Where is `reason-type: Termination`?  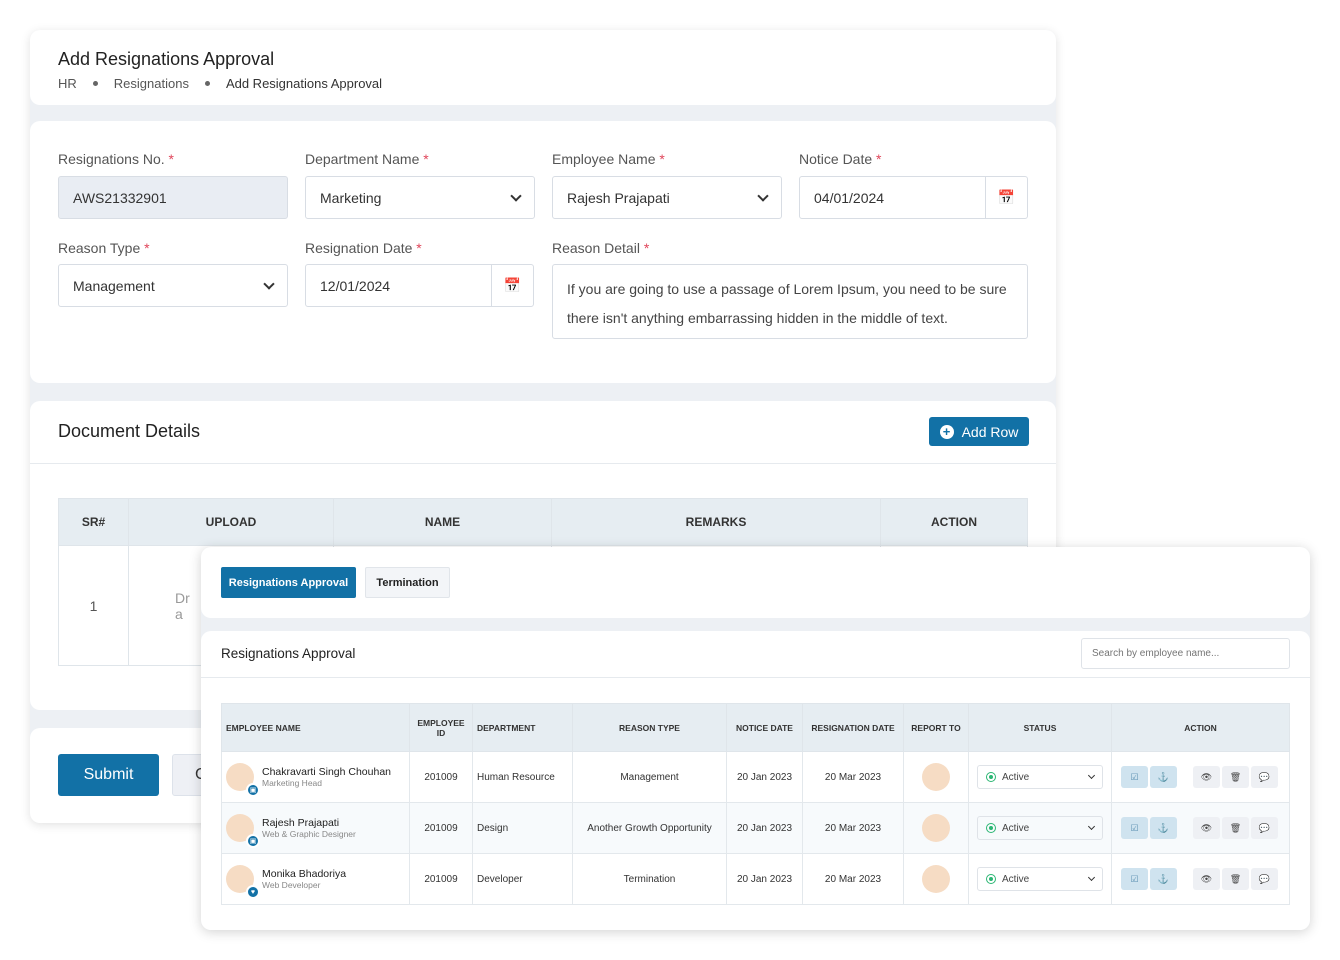 reason-type: Termination is located at coordinates (649, 879).